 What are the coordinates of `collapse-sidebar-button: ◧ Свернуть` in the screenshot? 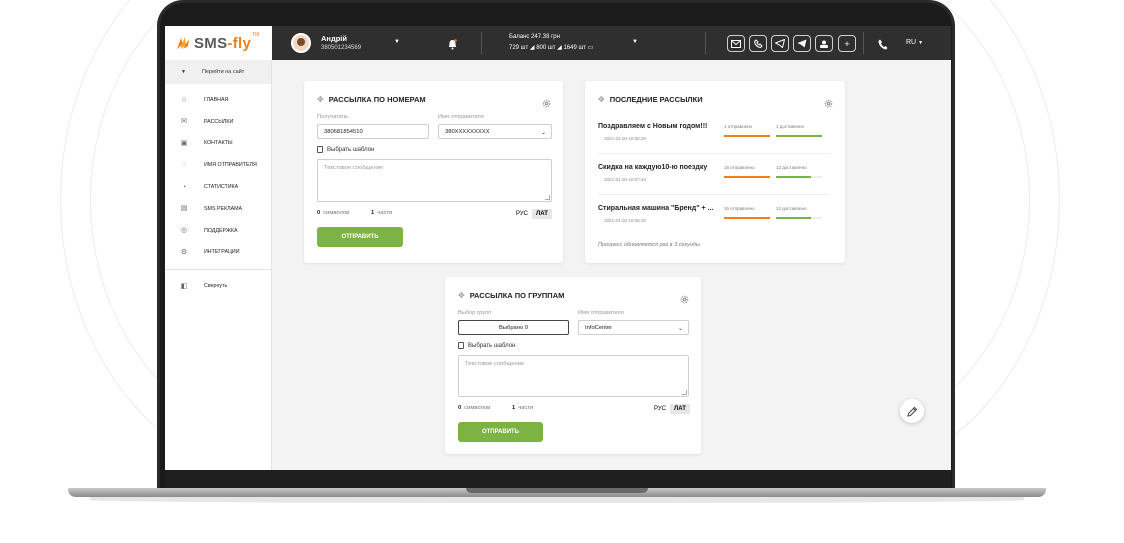 It's located at (218, 286).